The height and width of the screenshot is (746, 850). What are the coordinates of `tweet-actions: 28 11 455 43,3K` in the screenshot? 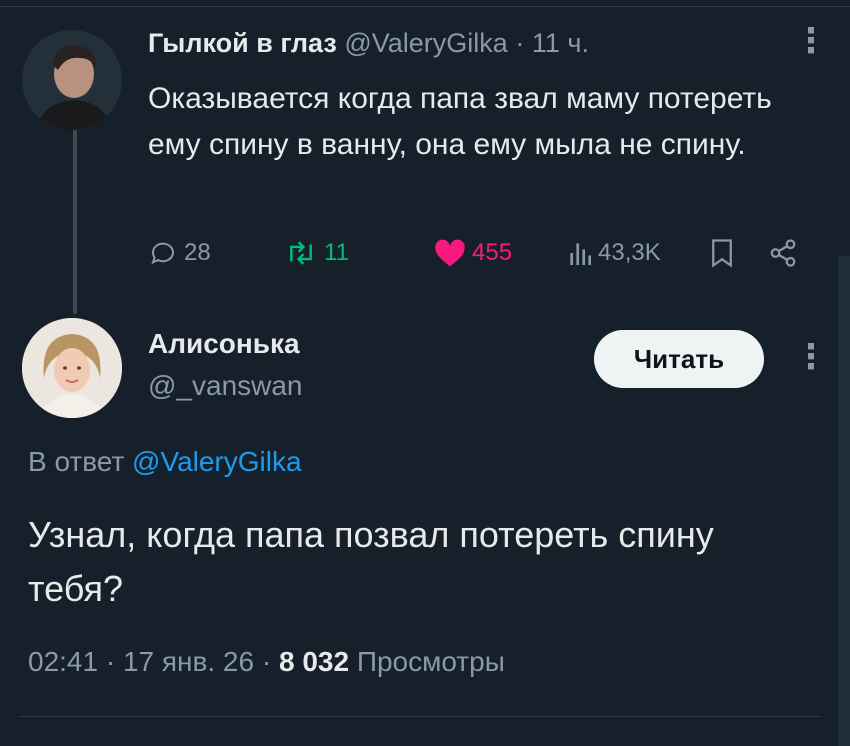 It's located at (483, 258).